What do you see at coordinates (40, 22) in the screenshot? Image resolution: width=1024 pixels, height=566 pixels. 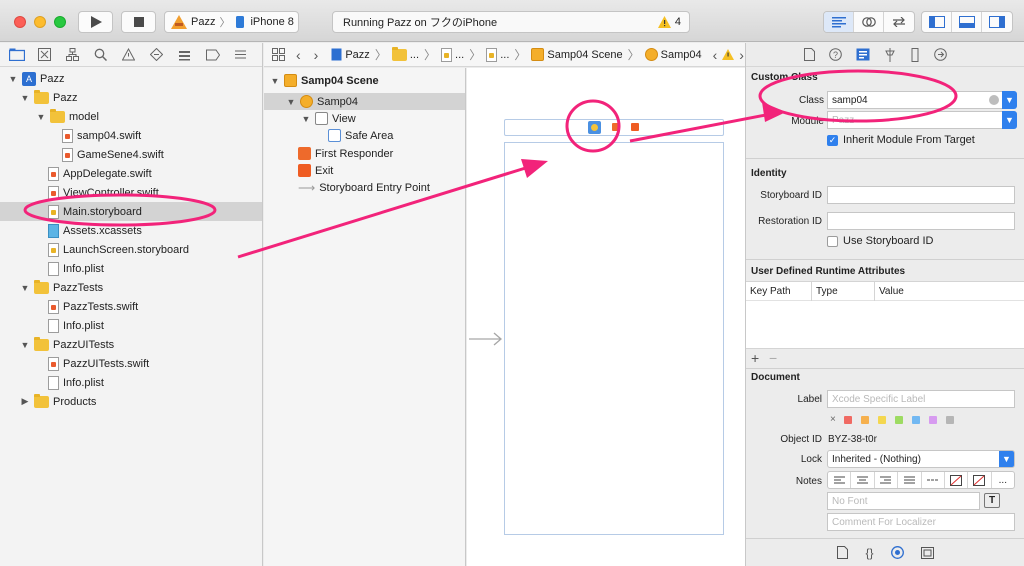 I see `minimize-window-button` at bounding box center [40, 22].